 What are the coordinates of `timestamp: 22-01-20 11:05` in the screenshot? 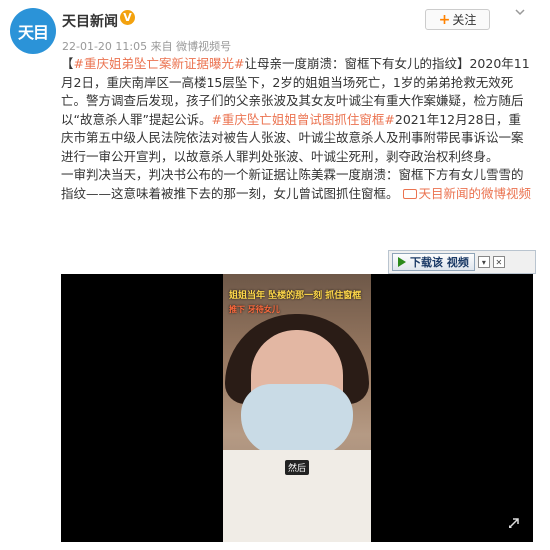 It's located at (104, 46).